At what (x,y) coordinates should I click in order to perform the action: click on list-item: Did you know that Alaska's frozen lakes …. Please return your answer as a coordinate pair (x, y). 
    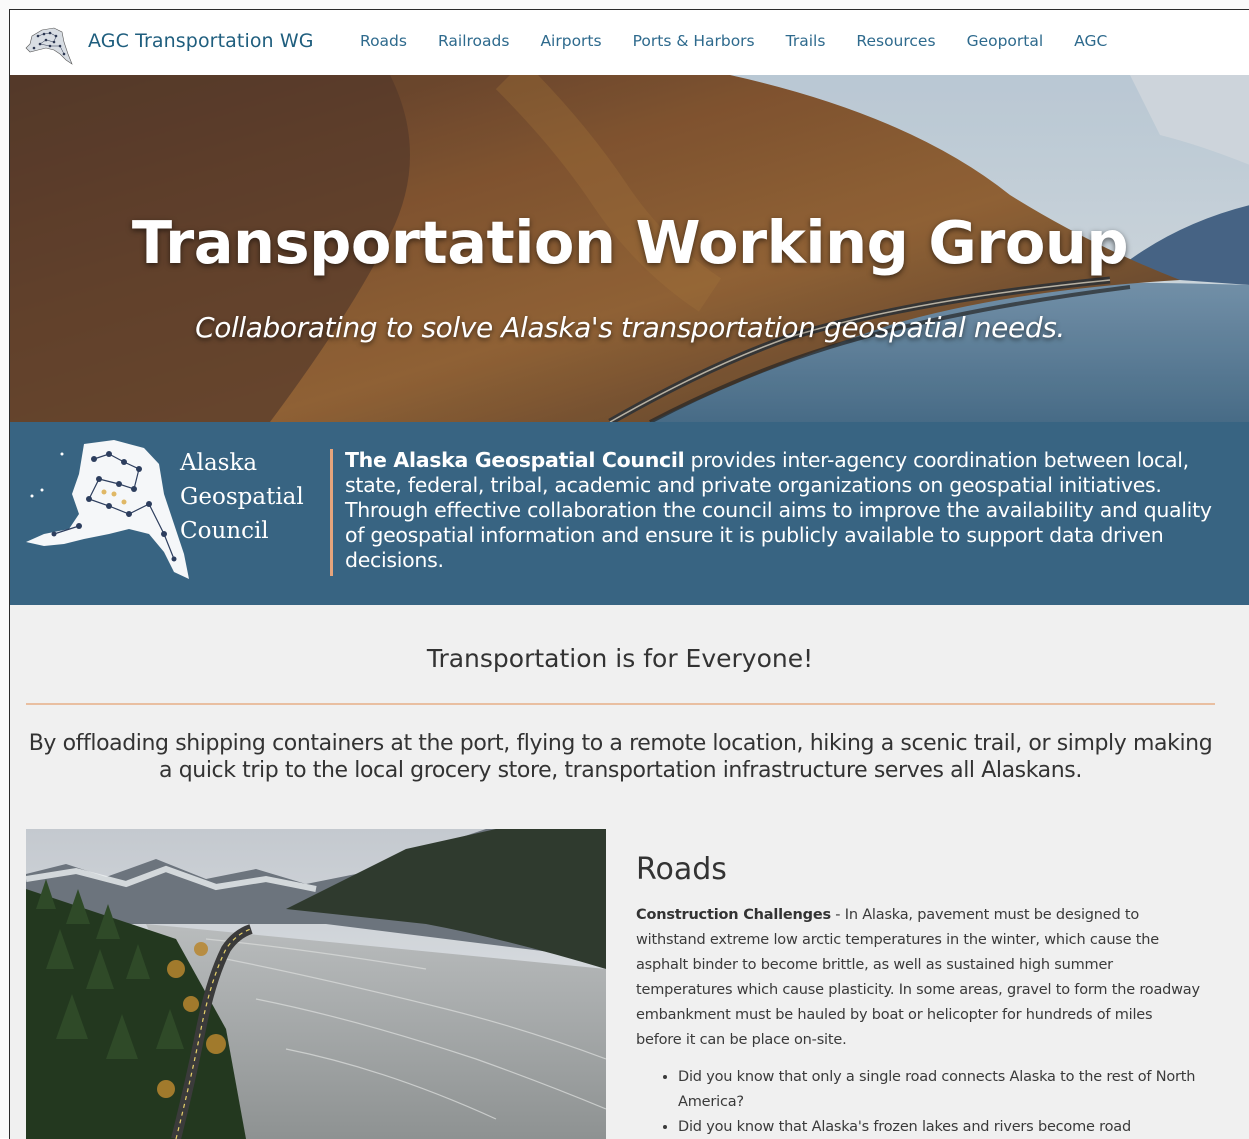
    Looking at the image, I should click on (948, 1127).